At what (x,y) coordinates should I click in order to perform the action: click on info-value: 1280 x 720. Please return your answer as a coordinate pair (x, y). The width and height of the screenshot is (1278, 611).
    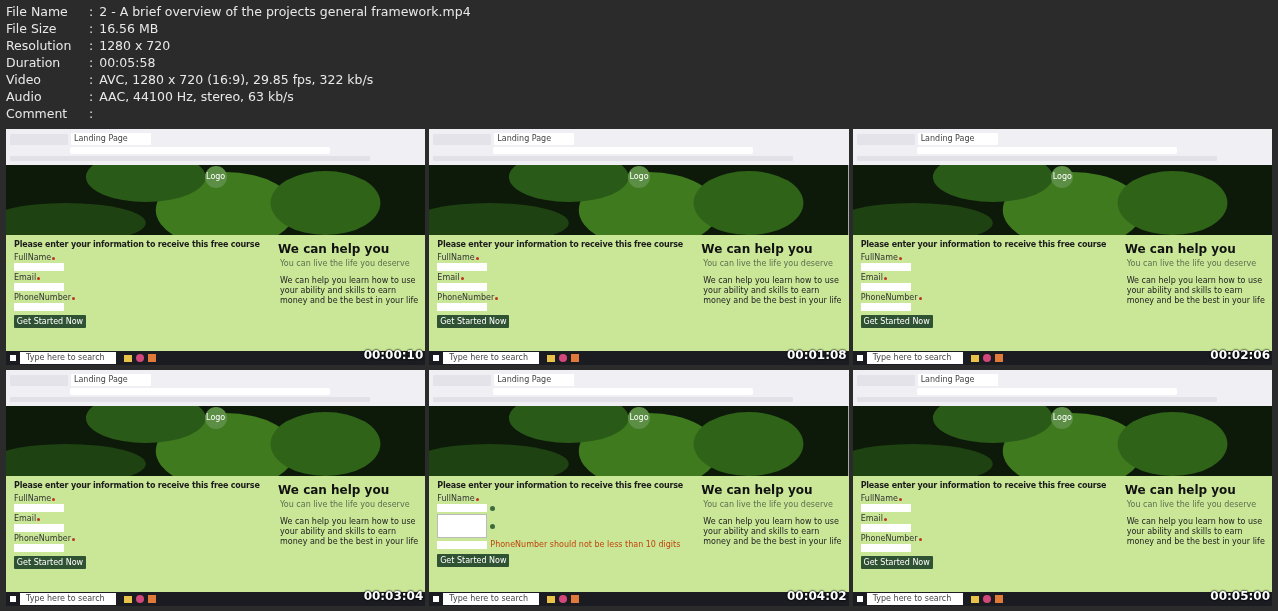
    Looking at the image, I should click on (135, 45).